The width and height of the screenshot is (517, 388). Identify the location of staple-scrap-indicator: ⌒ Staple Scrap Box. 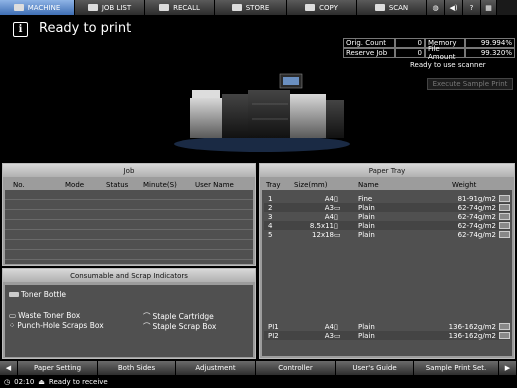
(179, 326).